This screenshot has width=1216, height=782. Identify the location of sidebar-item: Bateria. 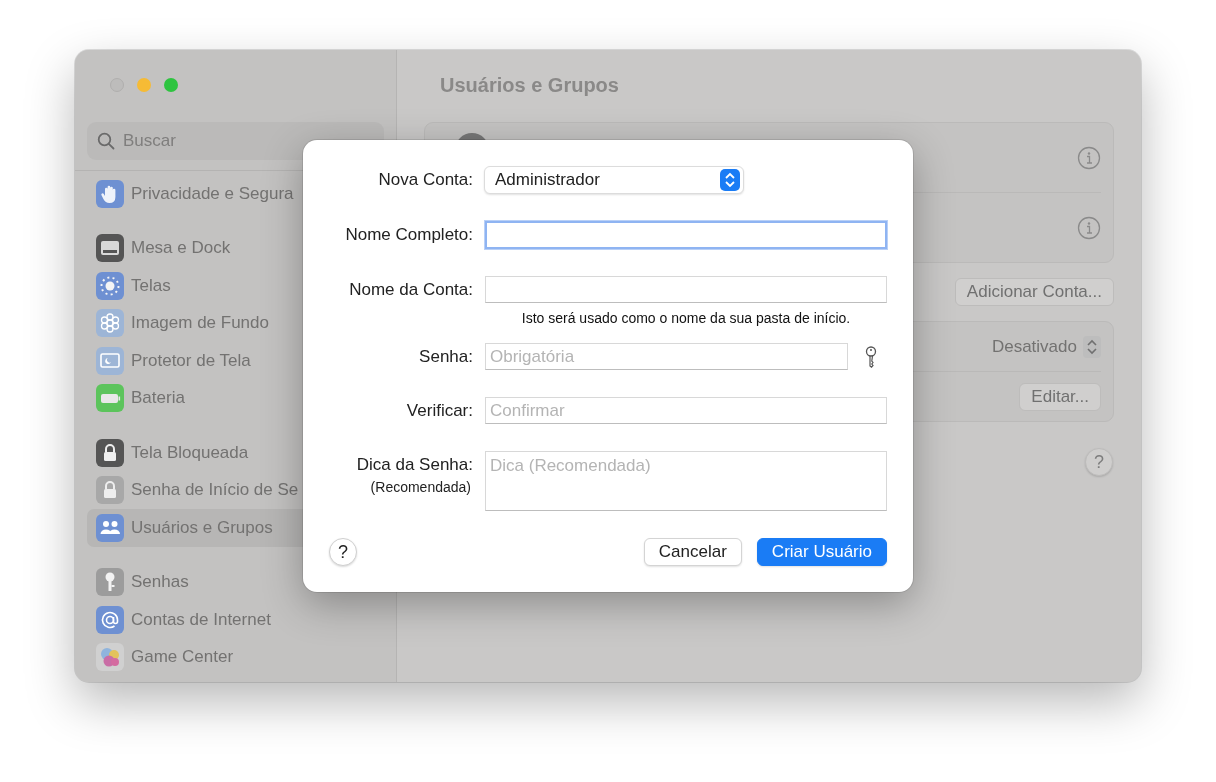
(235, 398).